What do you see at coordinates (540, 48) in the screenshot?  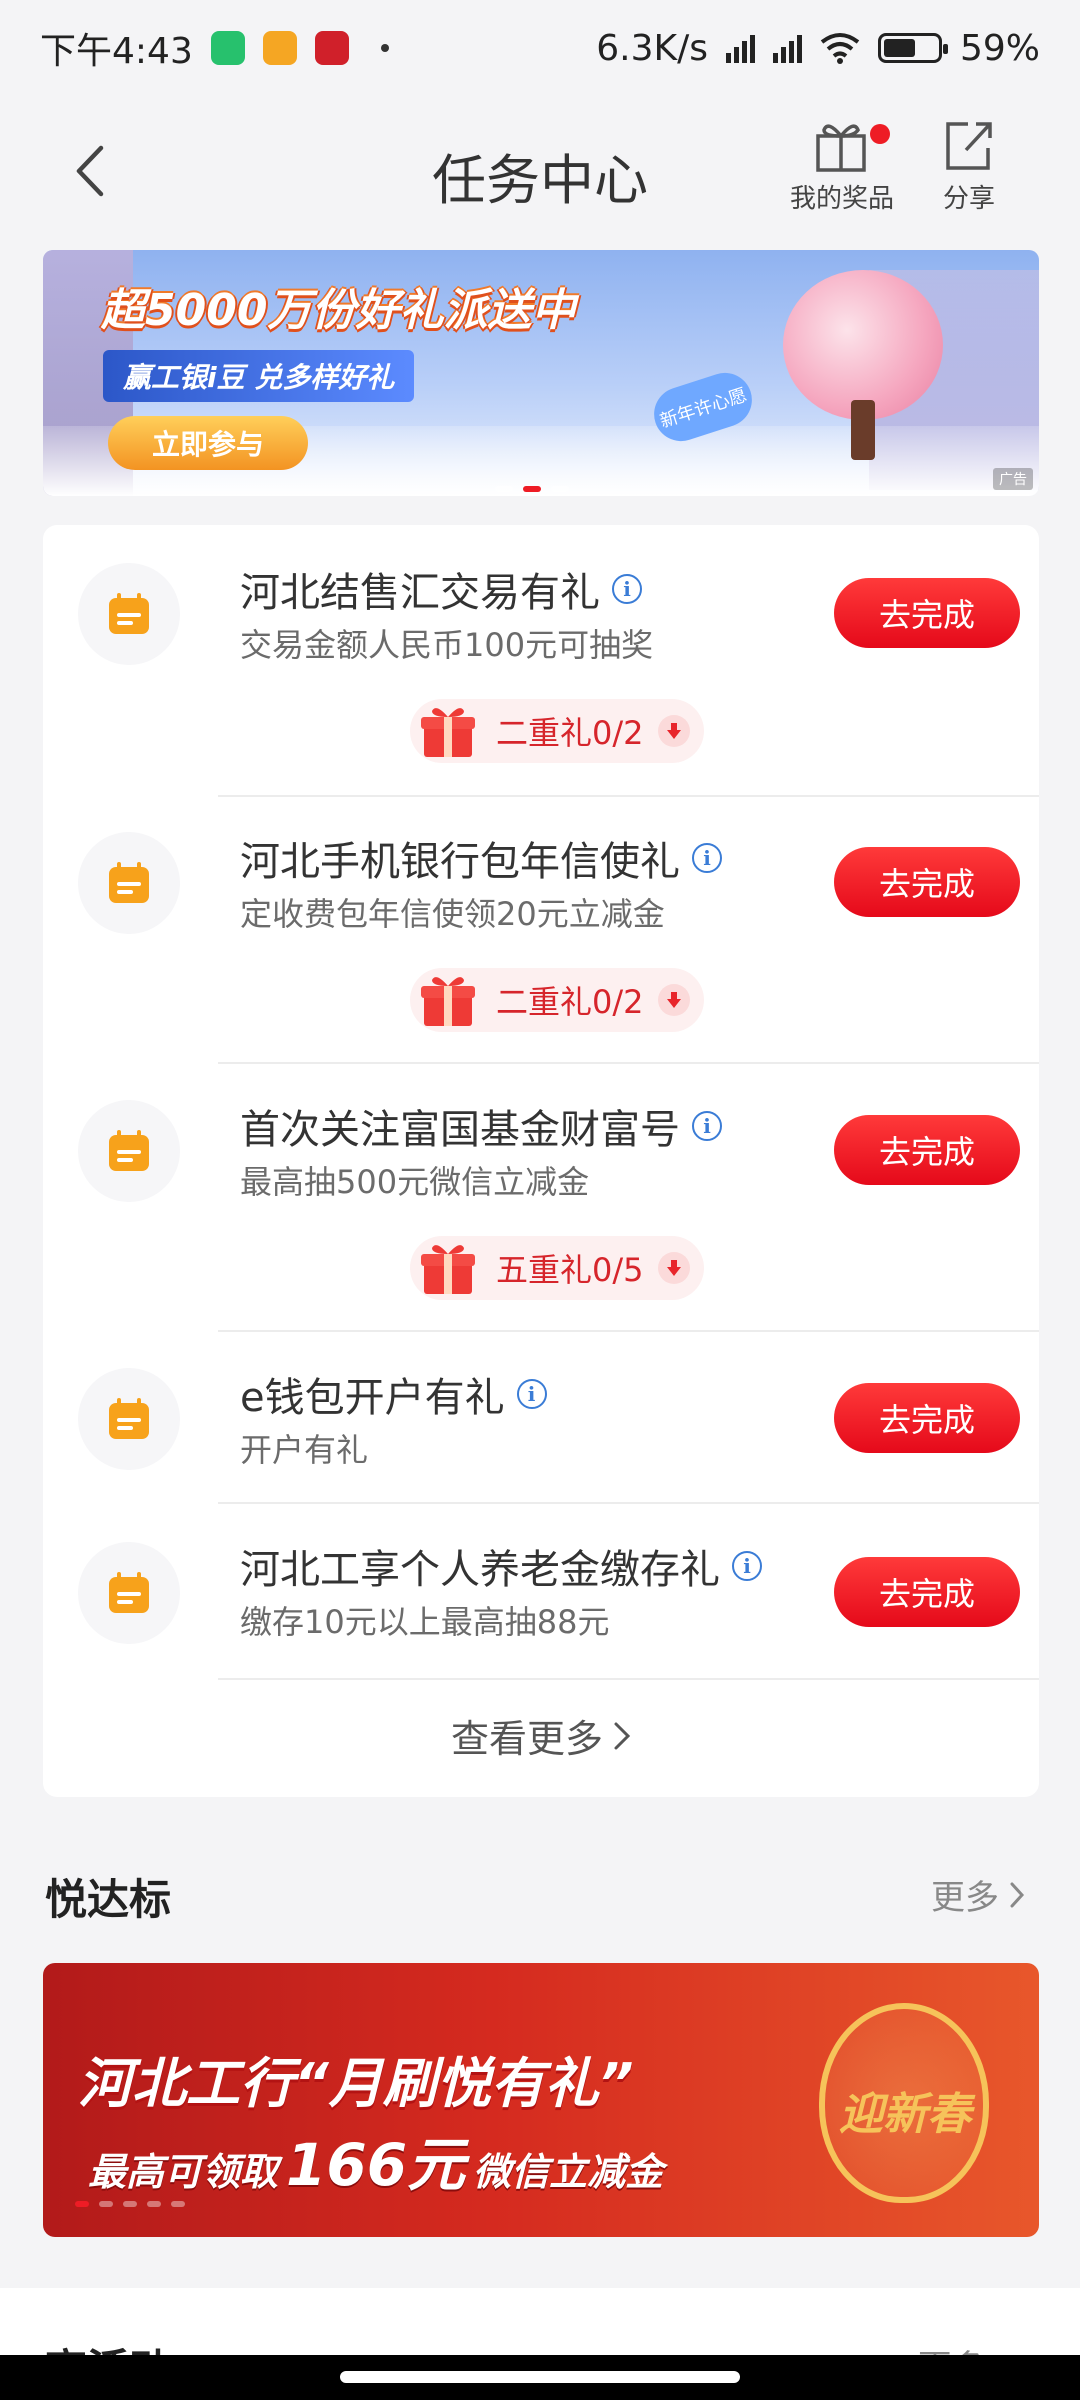 I see `status-bar: 下午4:43 6.3K/s 59%` at bounding box center [540, 48].